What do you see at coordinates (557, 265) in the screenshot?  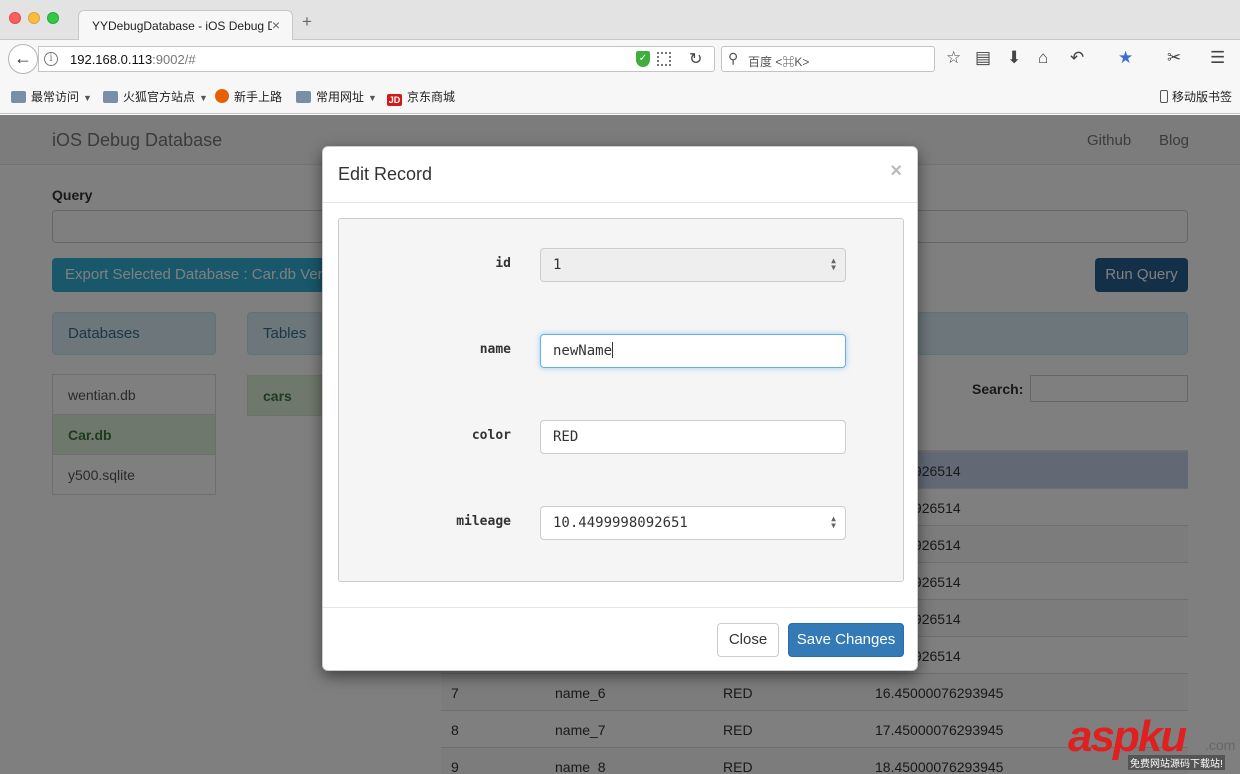 I see `id-value: 1` at bounding box center [557, 265].